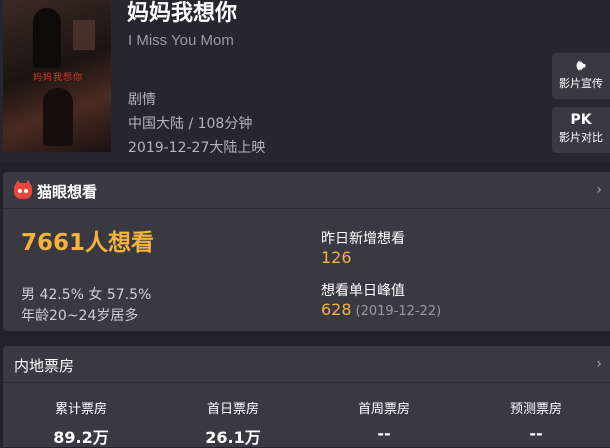  I want to click on box-office-label: 首周票房, so click(383, 409).